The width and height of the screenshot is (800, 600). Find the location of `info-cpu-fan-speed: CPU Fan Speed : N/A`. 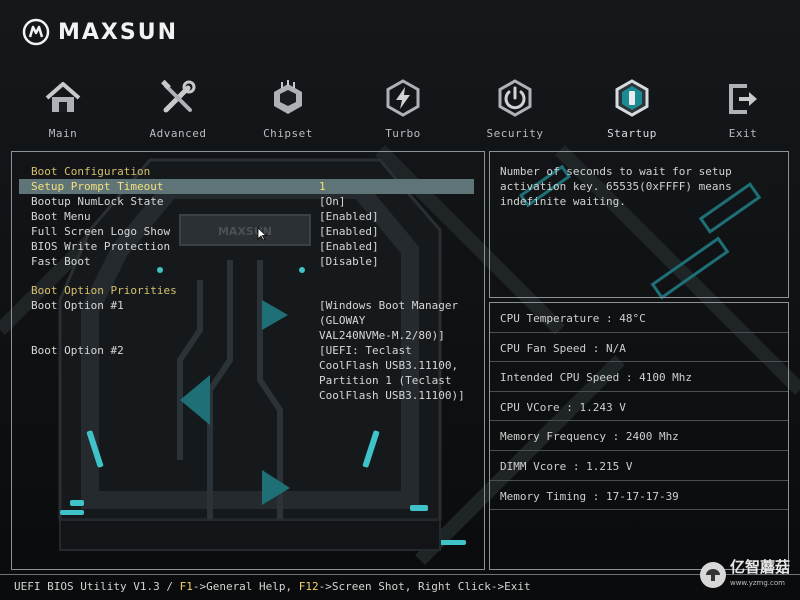

info-cpu-fan-speed: CPU Fan Speed : N/A is located at coordinates (639, 348).